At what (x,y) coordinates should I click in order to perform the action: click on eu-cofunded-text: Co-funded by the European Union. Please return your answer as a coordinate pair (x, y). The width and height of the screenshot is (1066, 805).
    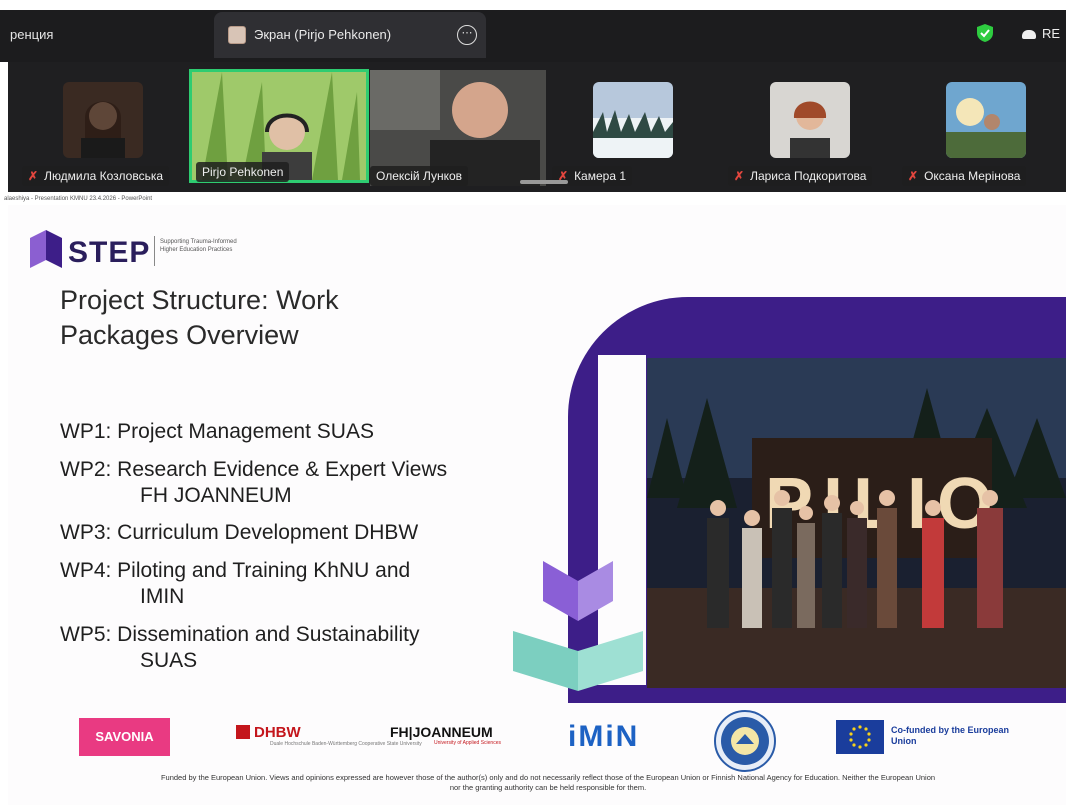
    Looking at the image, I should click on (950, 735).